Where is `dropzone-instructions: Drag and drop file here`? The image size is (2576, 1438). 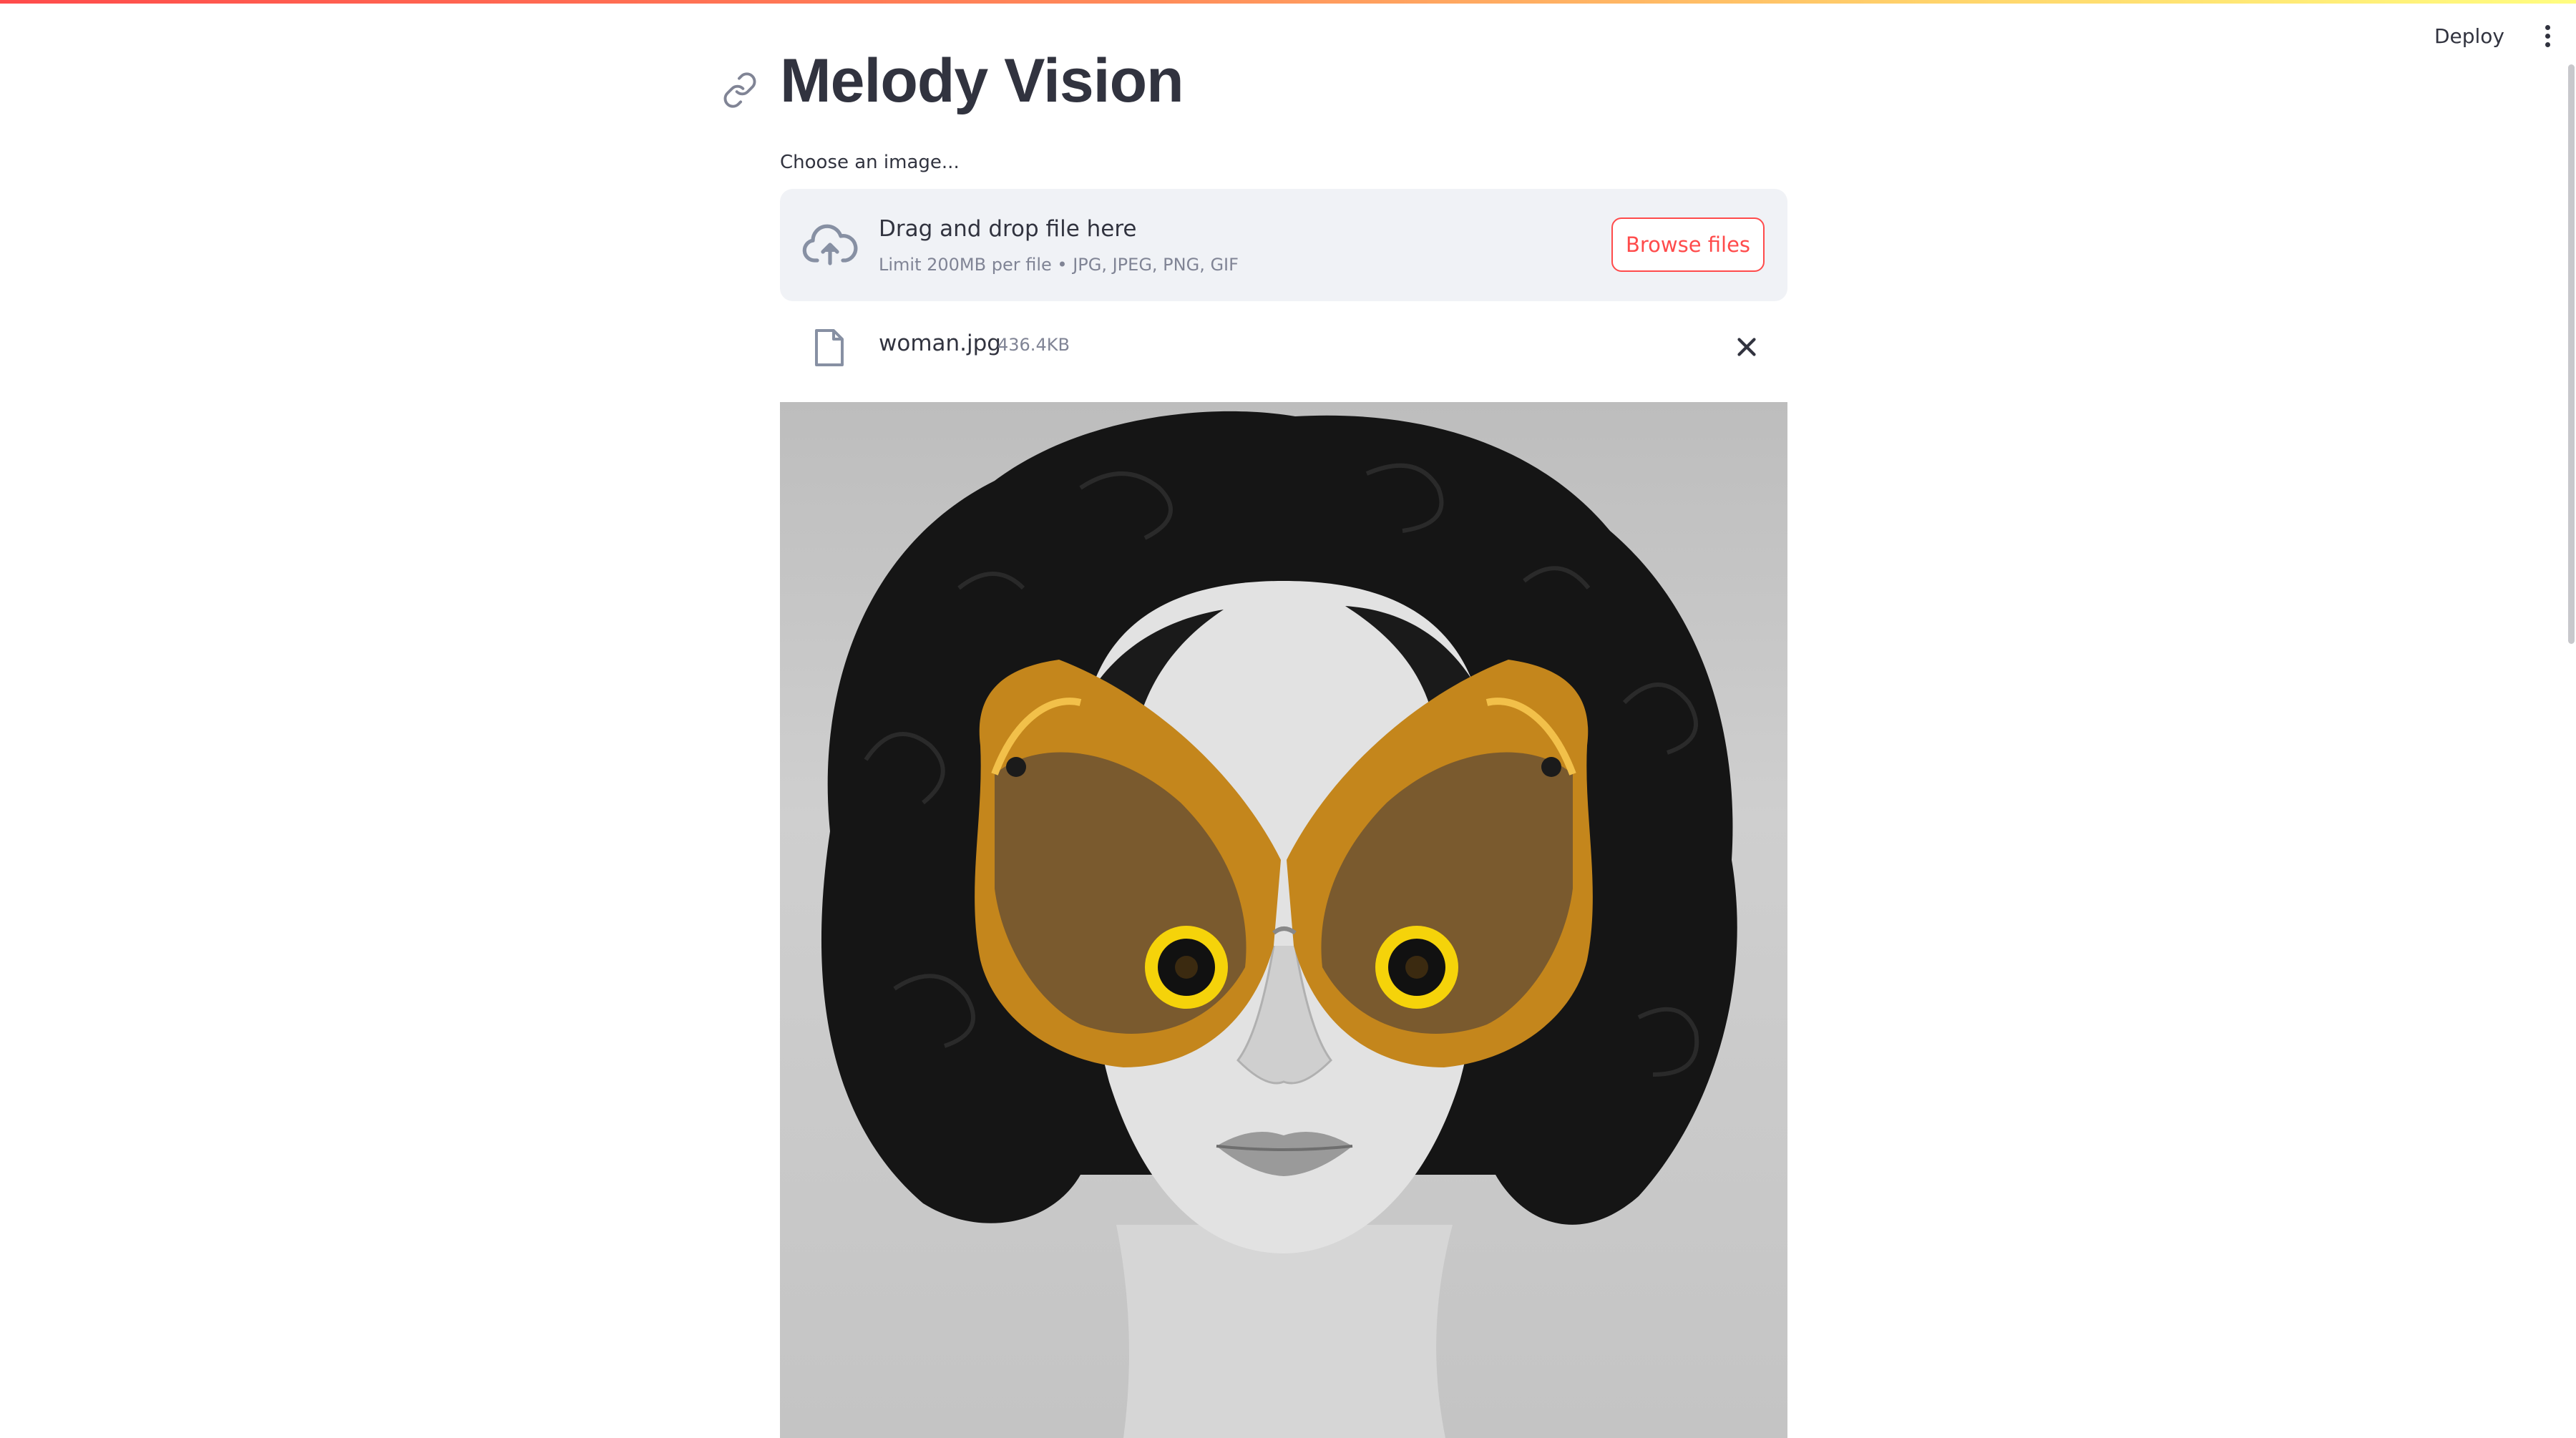
dropzone-instructions: Drag and drop file here is located at coordinates (1008, 229).